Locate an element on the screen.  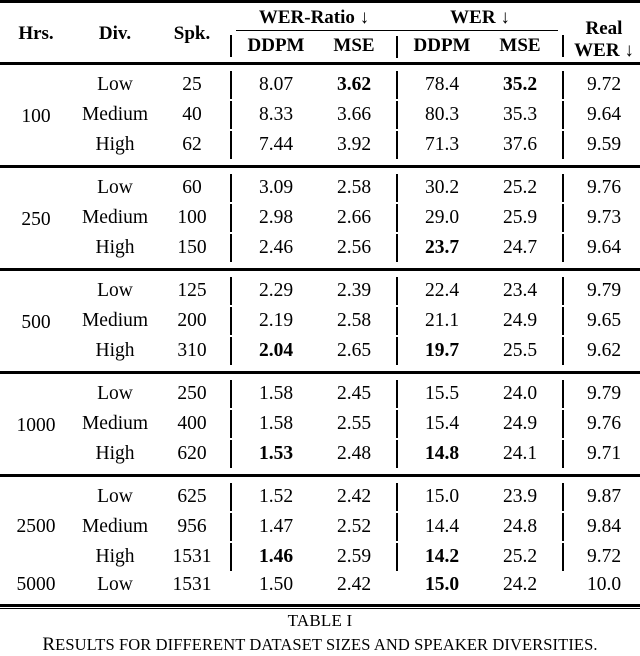
cell-wer-mse: 25.5 is located at coordinates (520, 350).